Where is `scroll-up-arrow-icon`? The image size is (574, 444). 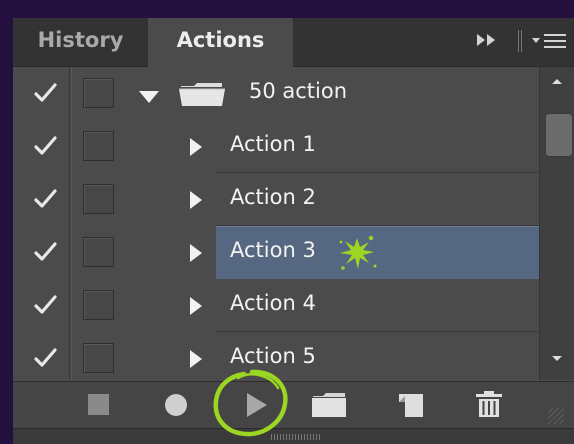
scroll-up-arrow-icon is located at coordinates (557, 81).